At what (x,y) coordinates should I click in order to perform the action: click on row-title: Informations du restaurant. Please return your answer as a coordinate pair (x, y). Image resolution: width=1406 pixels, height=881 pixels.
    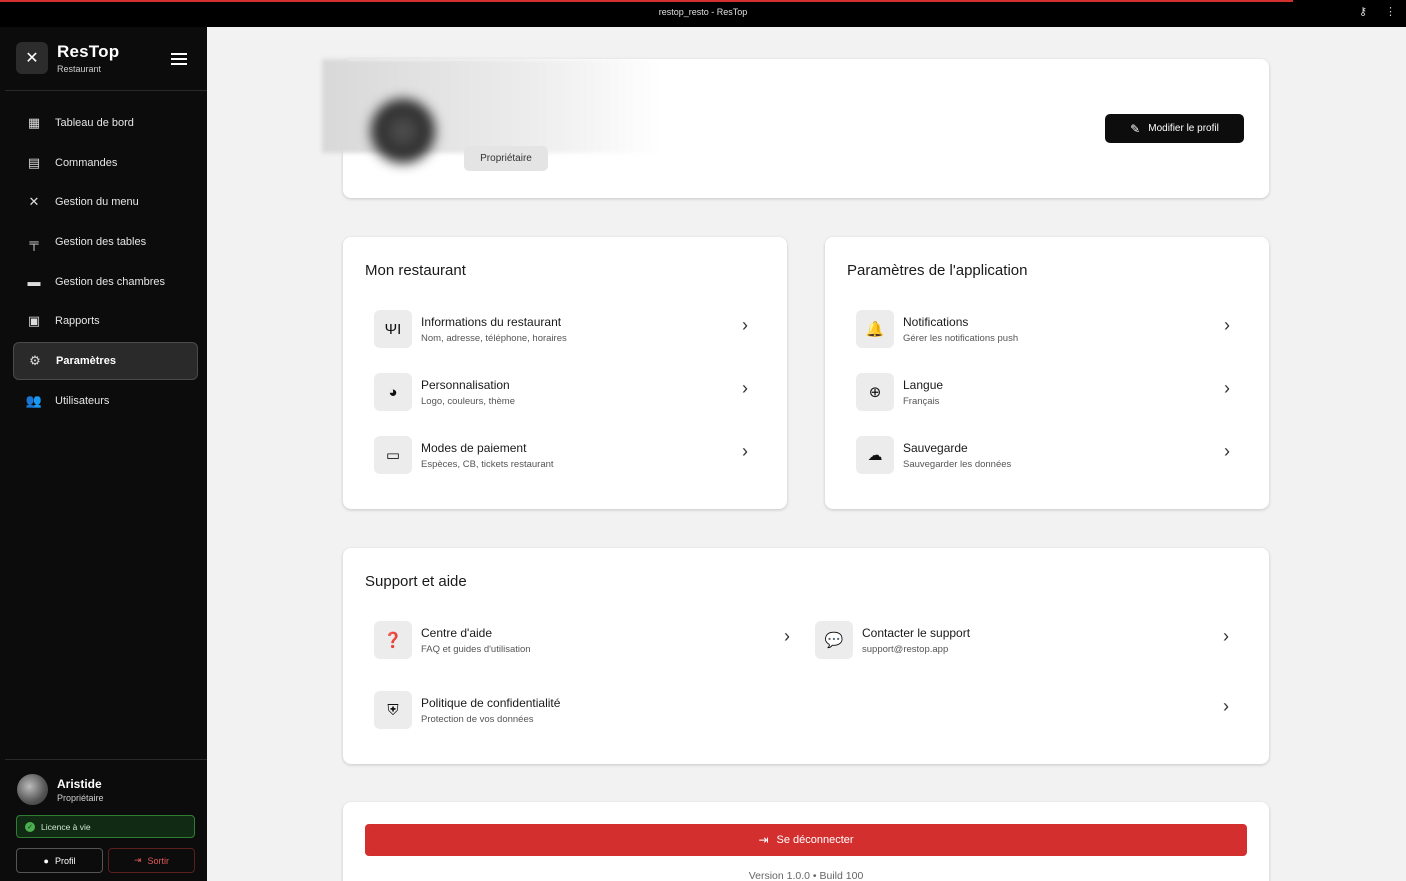
    Looking at the image, I should click on (491, 321).